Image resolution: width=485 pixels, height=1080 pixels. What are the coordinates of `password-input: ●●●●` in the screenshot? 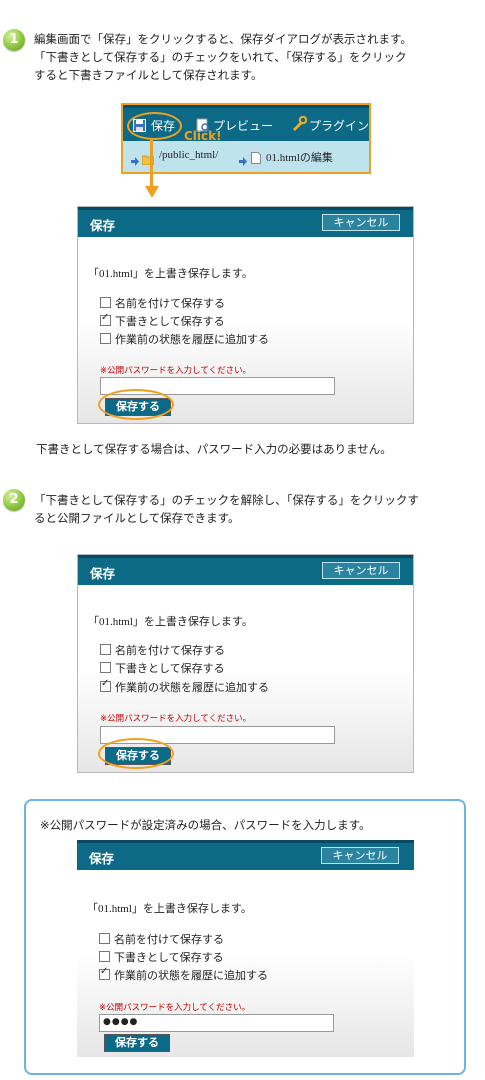 It's located at (216, 1023).